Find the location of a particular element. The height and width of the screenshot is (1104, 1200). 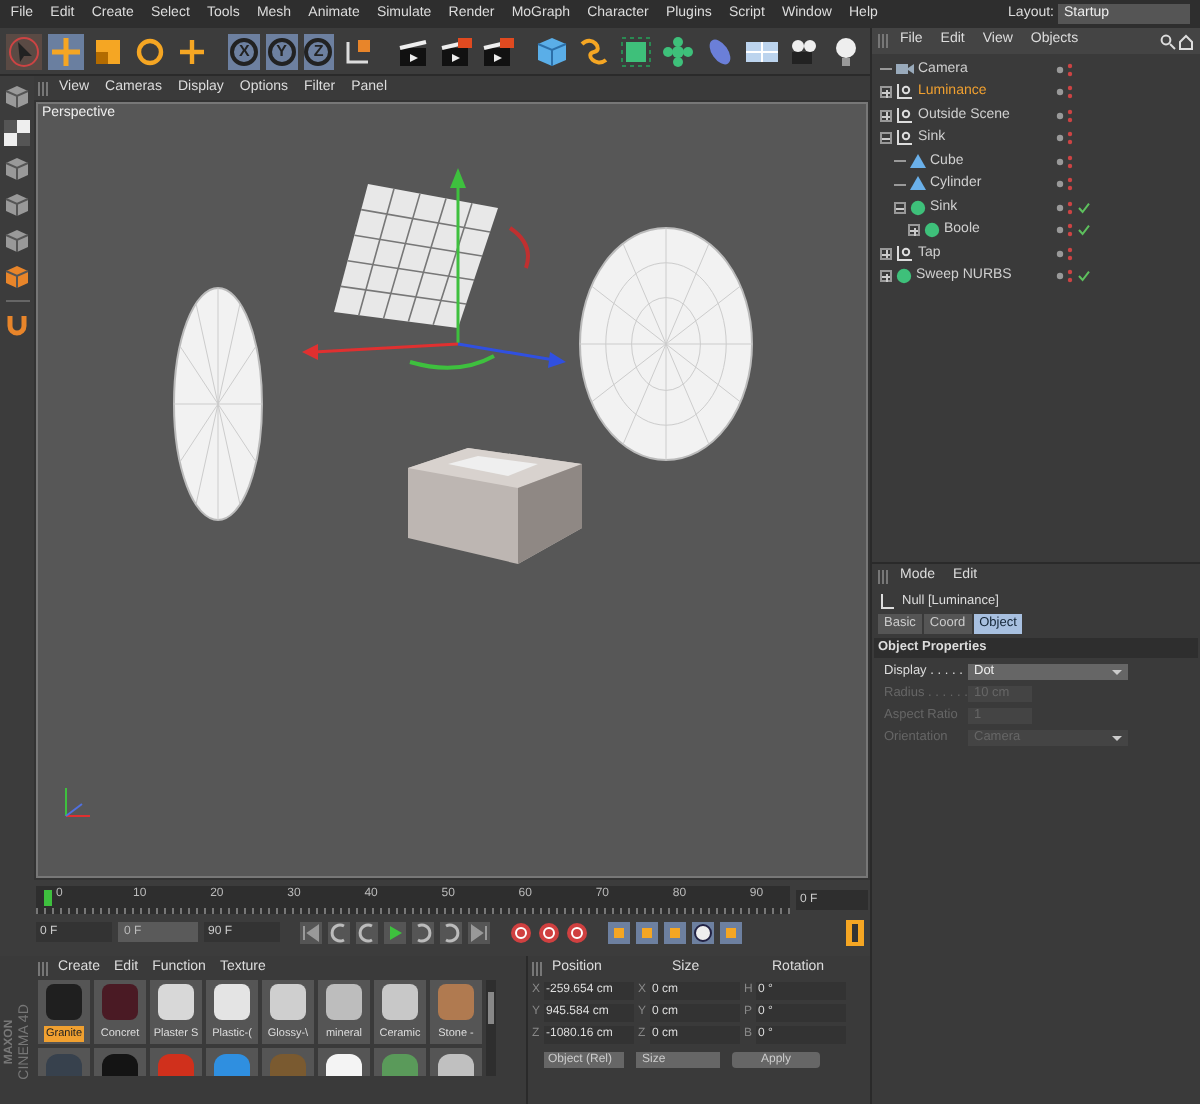

home-icon is located at coordinates (1186, 41).